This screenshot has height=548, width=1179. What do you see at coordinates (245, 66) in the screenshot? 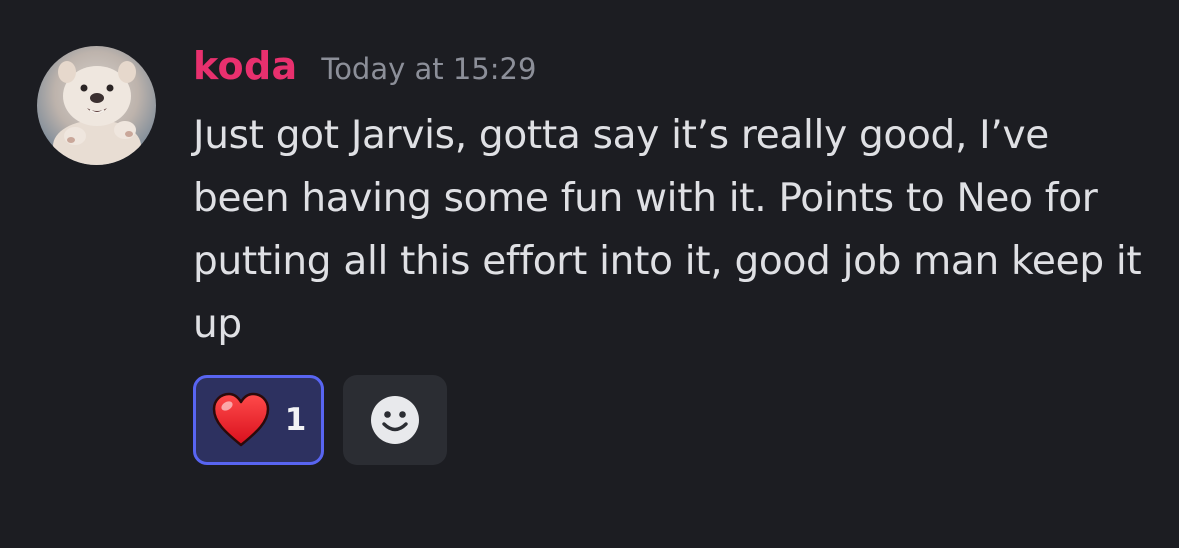
I see `username: koda` at bounding box center [245, 66].